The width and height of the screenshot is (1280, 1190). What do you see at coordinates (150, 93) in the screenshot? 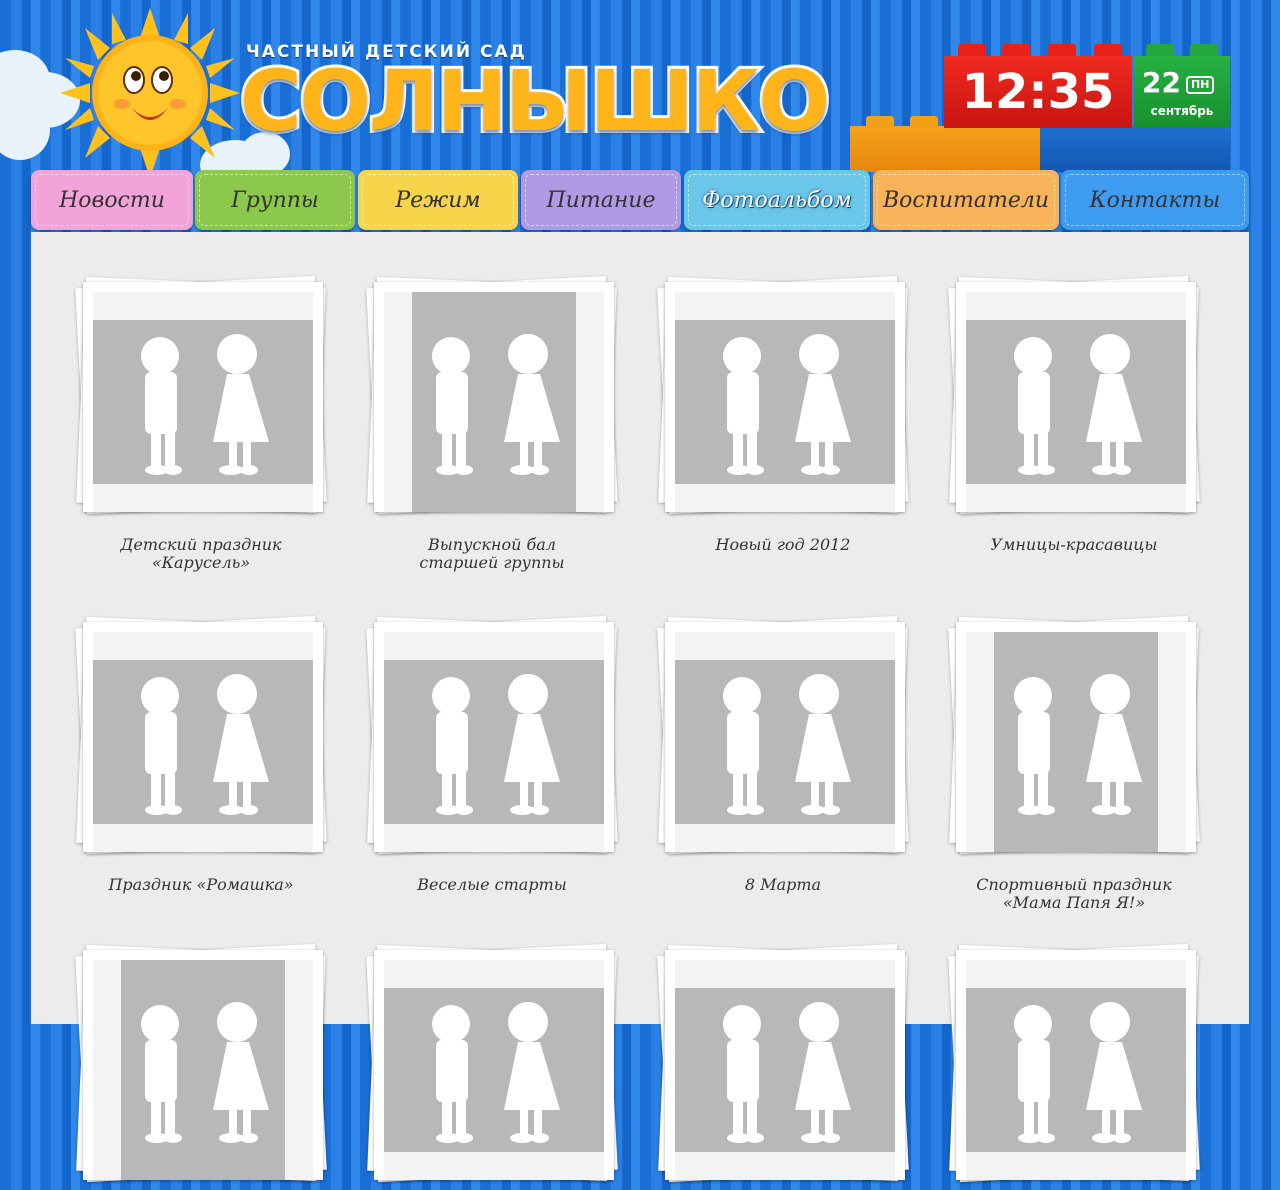
I see `sun-logo-icon` at bounding box center [150, 93].